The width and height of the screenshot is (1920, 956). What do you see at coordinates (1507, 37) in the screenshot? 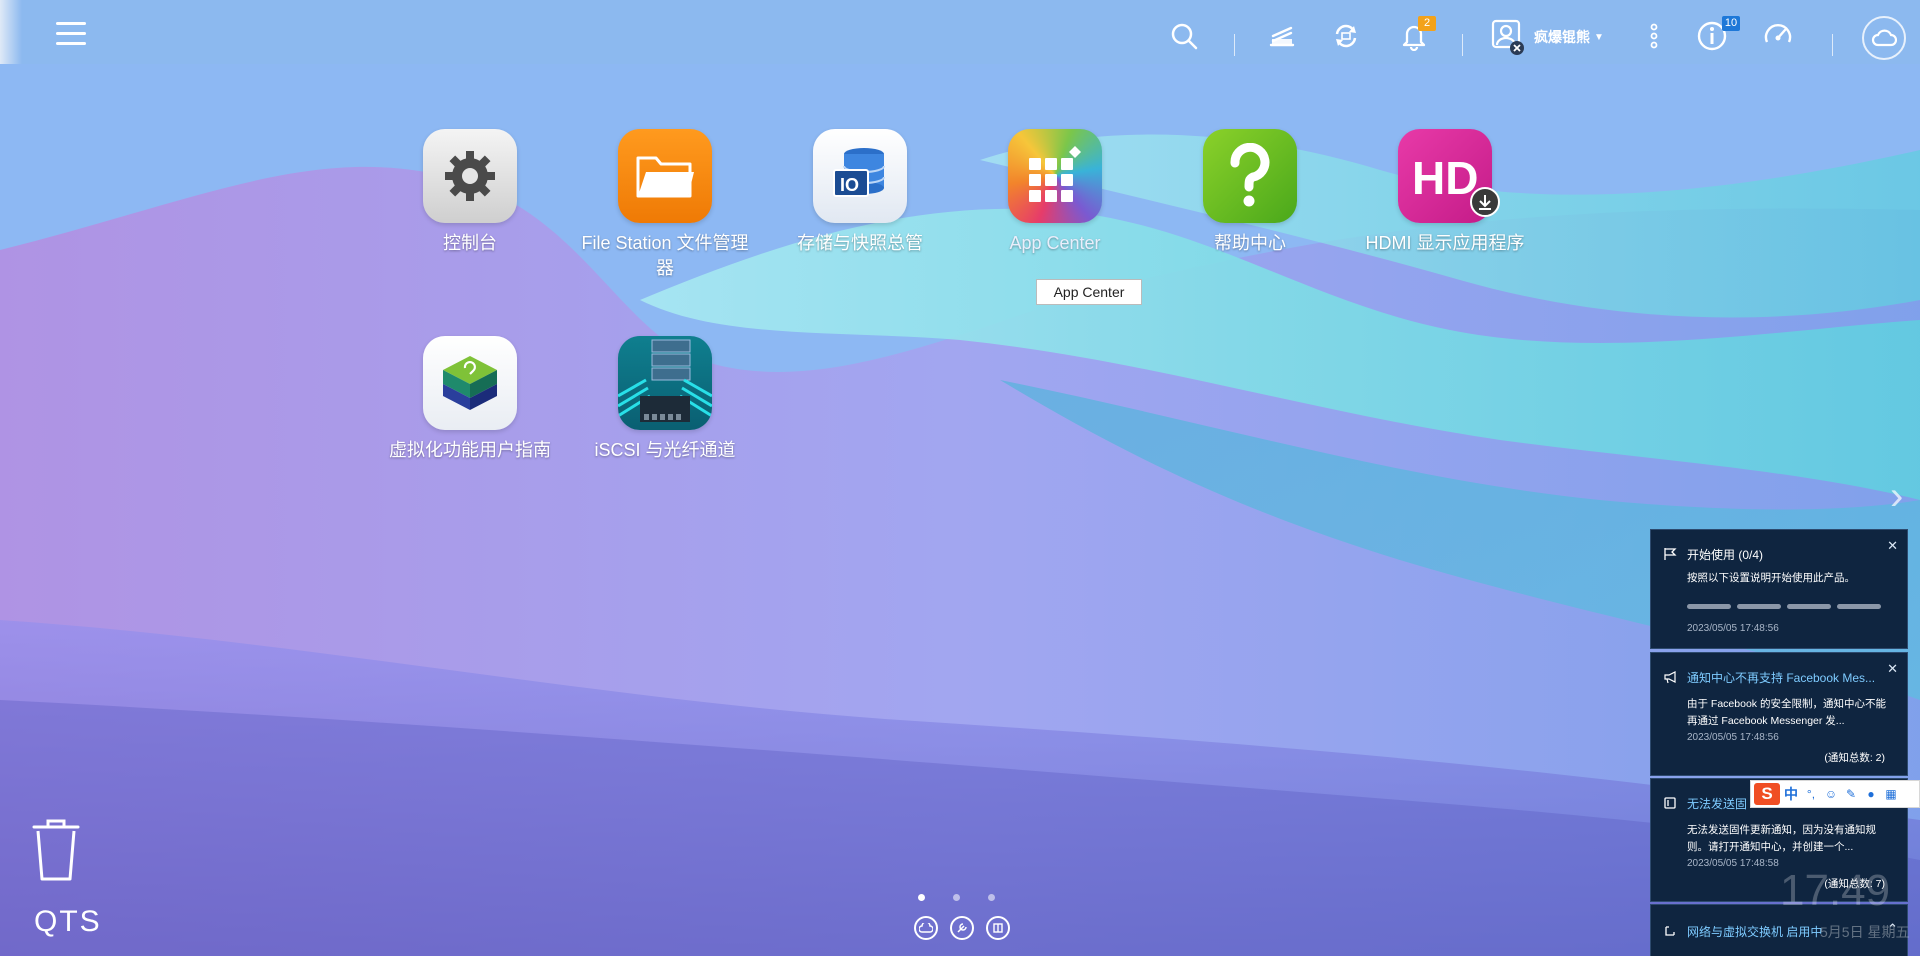
I see `user-icon` at bounding box center [1507, 37].